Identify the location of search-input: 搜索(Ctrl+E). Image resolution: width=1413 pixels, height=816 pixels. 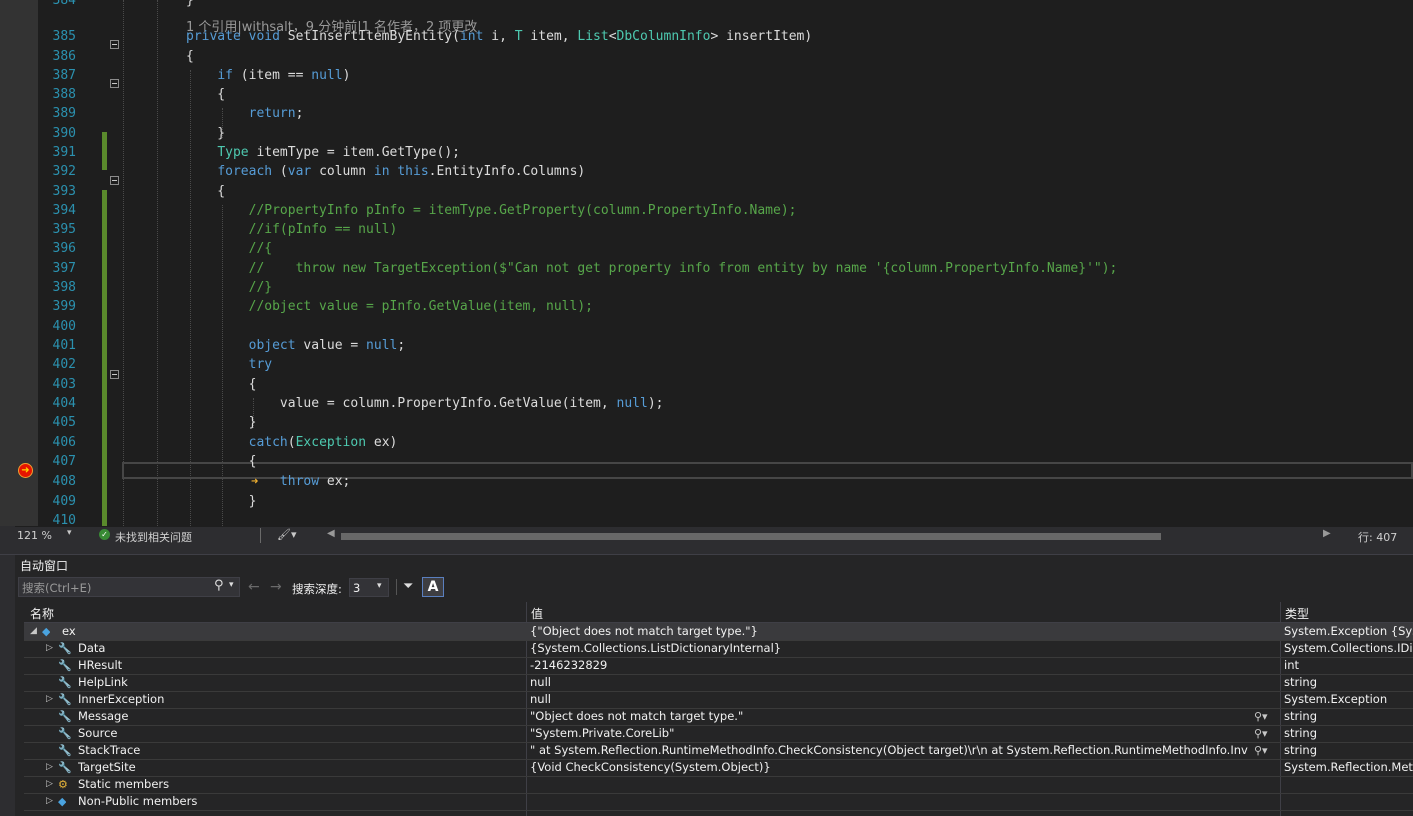
(56, 588).